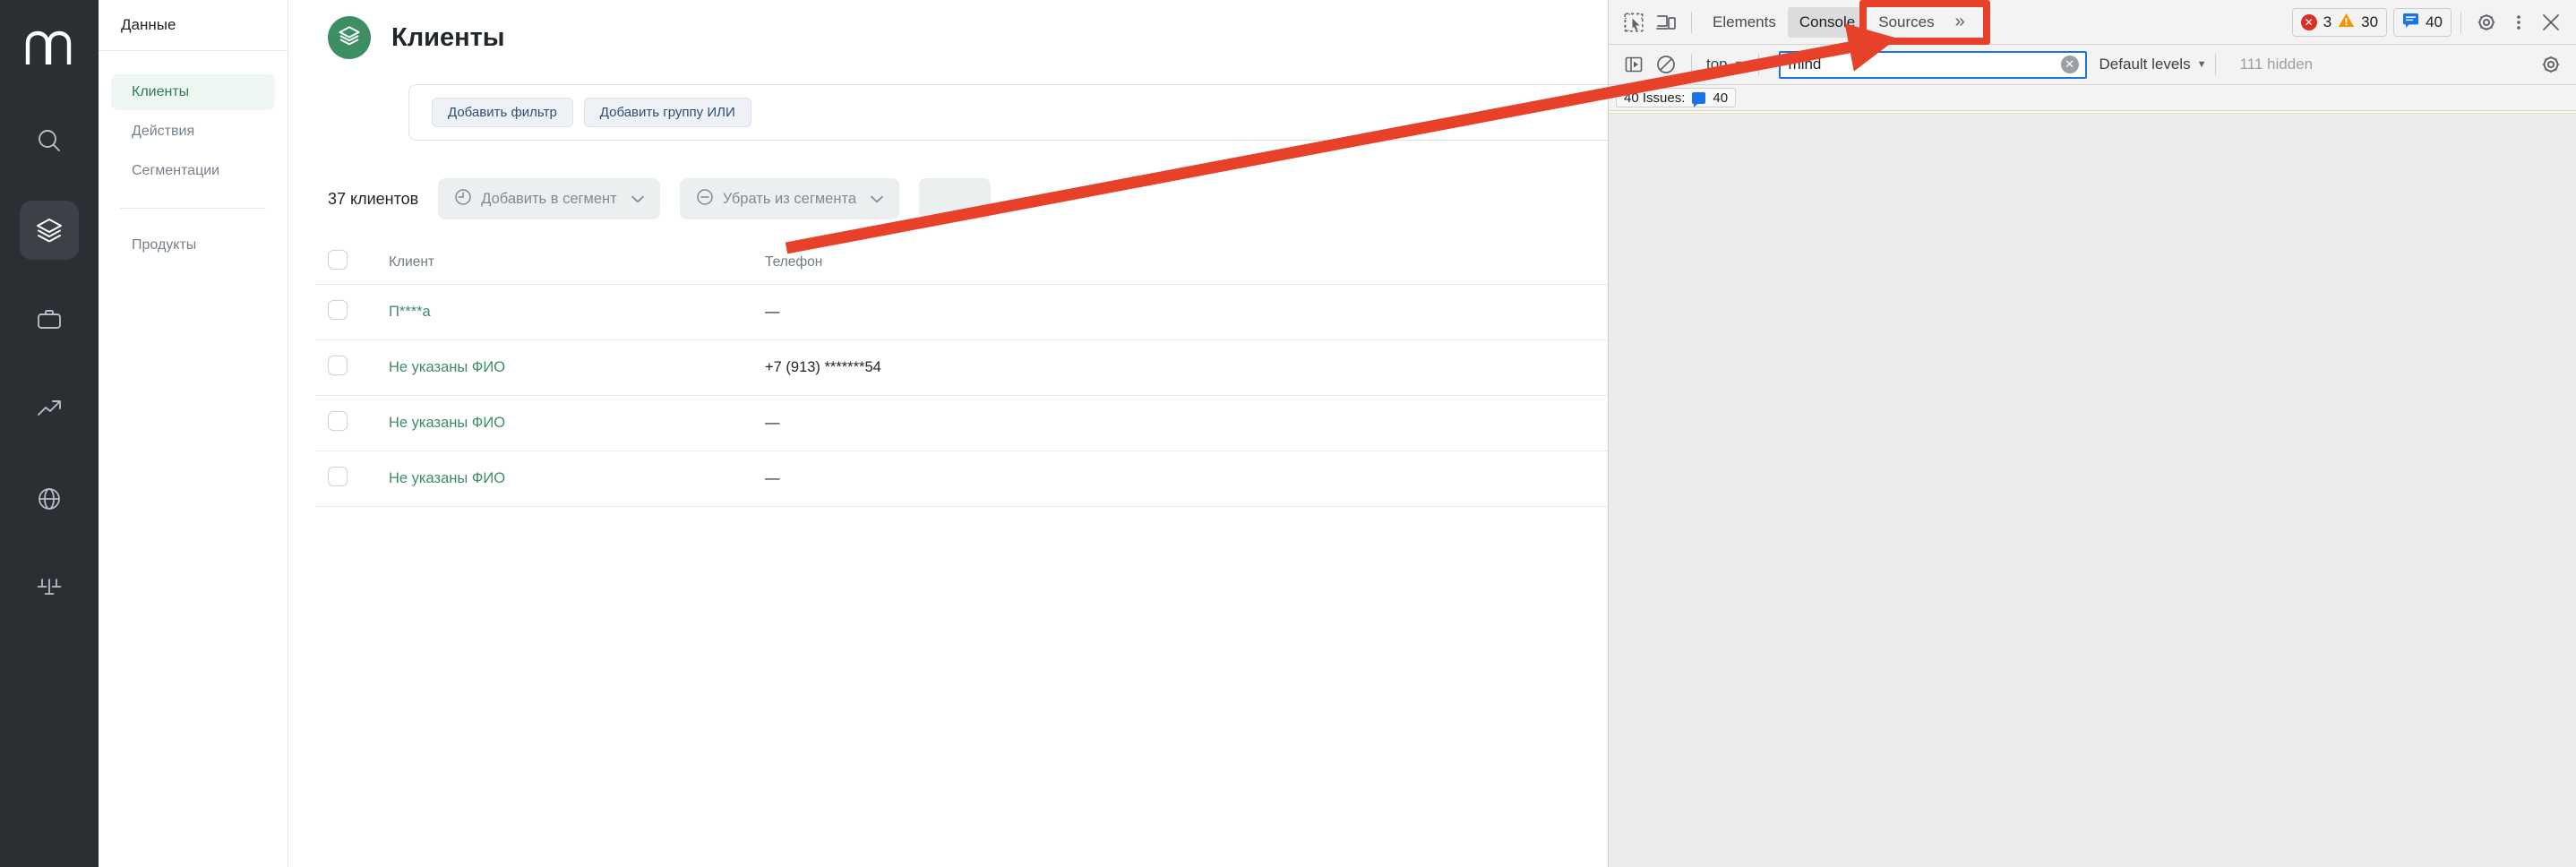 The height and width of the screenshot is (867, 2576). I want to click on column-header-phone: Телефон, so click(957, 262).